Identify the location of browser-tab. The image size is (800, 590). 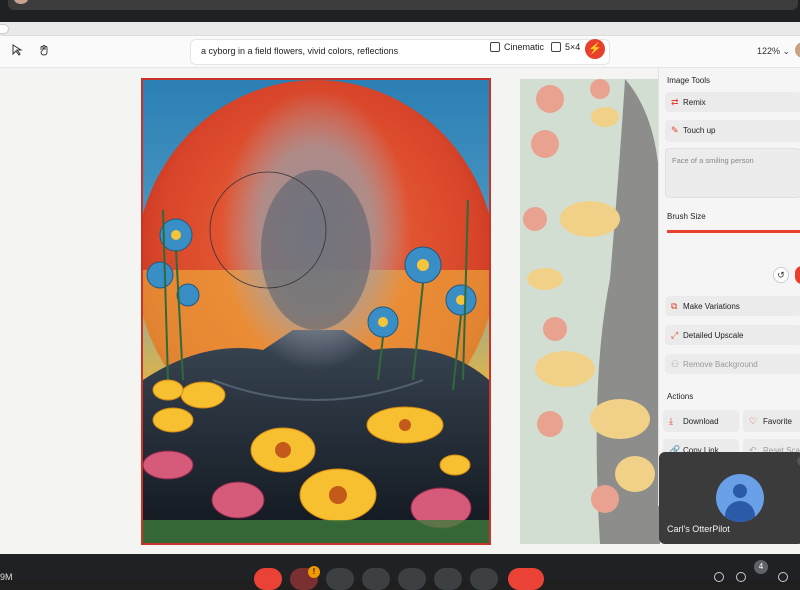
(403, 5).